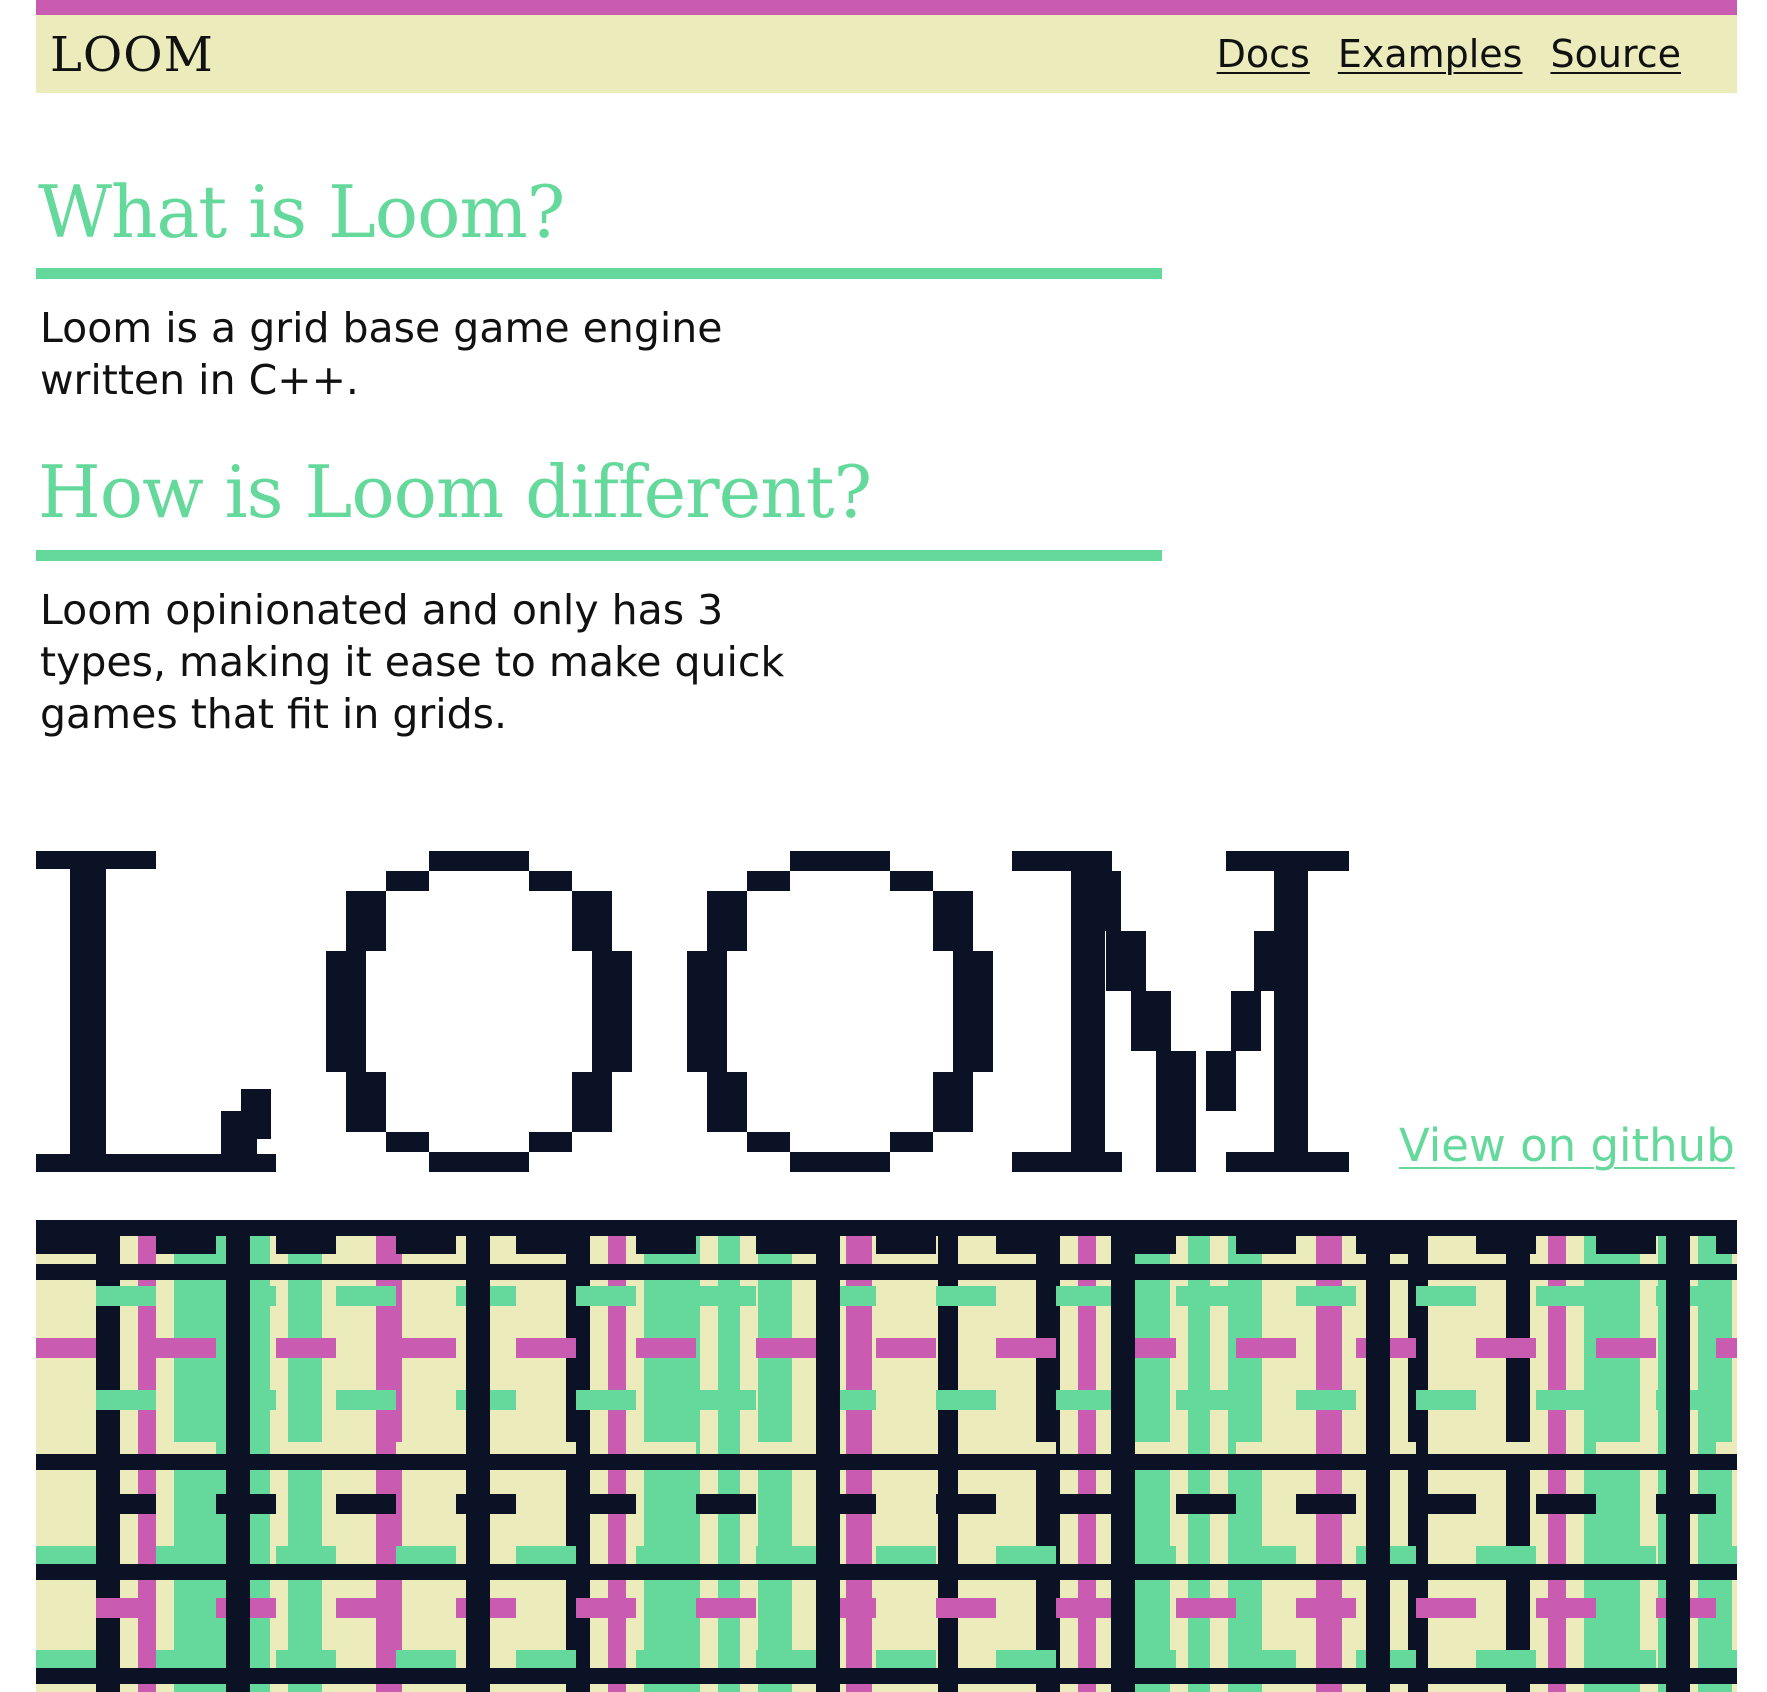  What do you see at coordinates (886, 7) in the screenshot?
I see `top-accent-stripe` at bounding box center [886, 7].